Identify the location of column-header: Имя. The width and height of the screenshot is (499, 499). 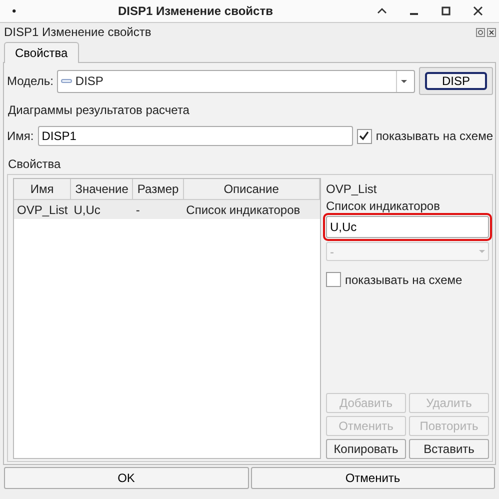
(42, 189).